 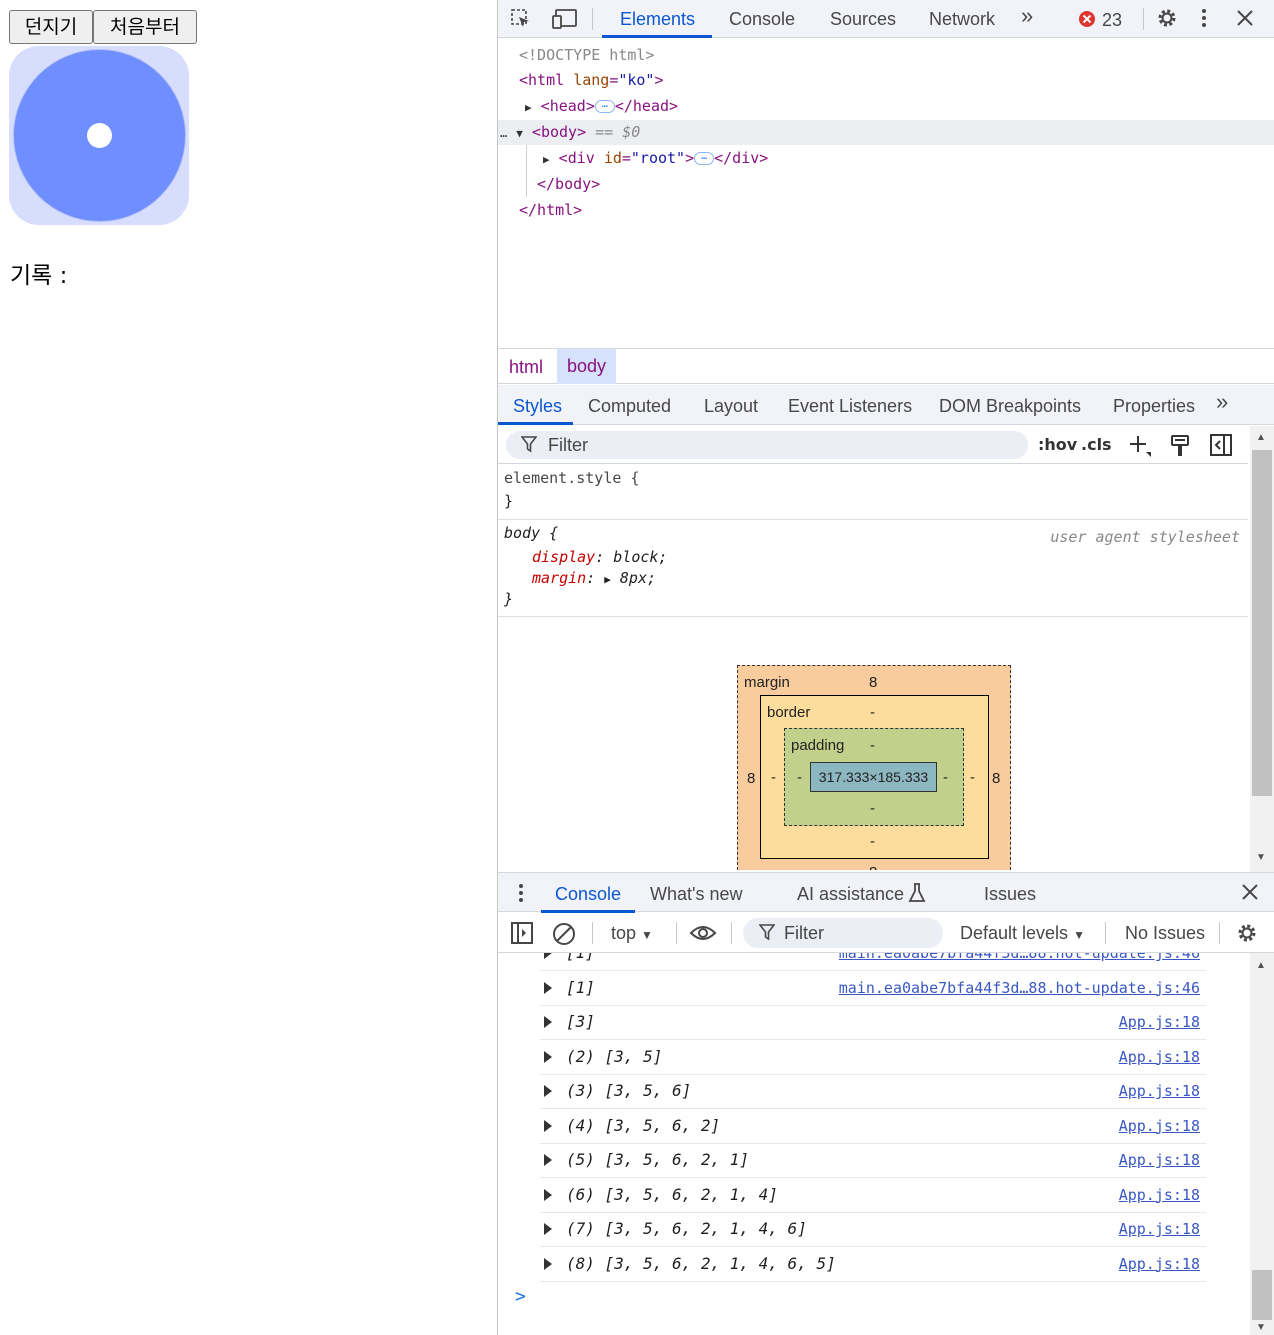 I want to click on padding-right-value: -, so click(x=945, y=777).